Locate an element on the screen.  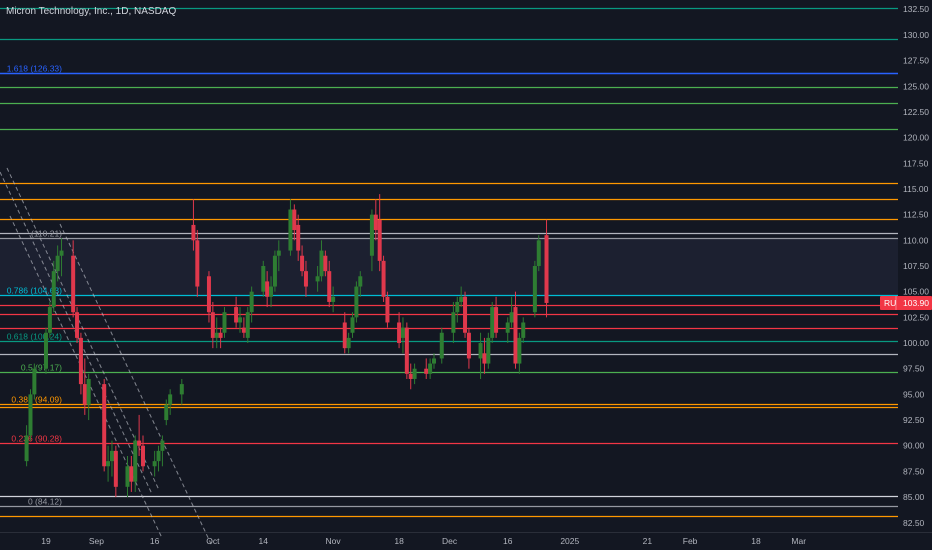
last-price-value: 103.90 is located at coordinates (916, 303).